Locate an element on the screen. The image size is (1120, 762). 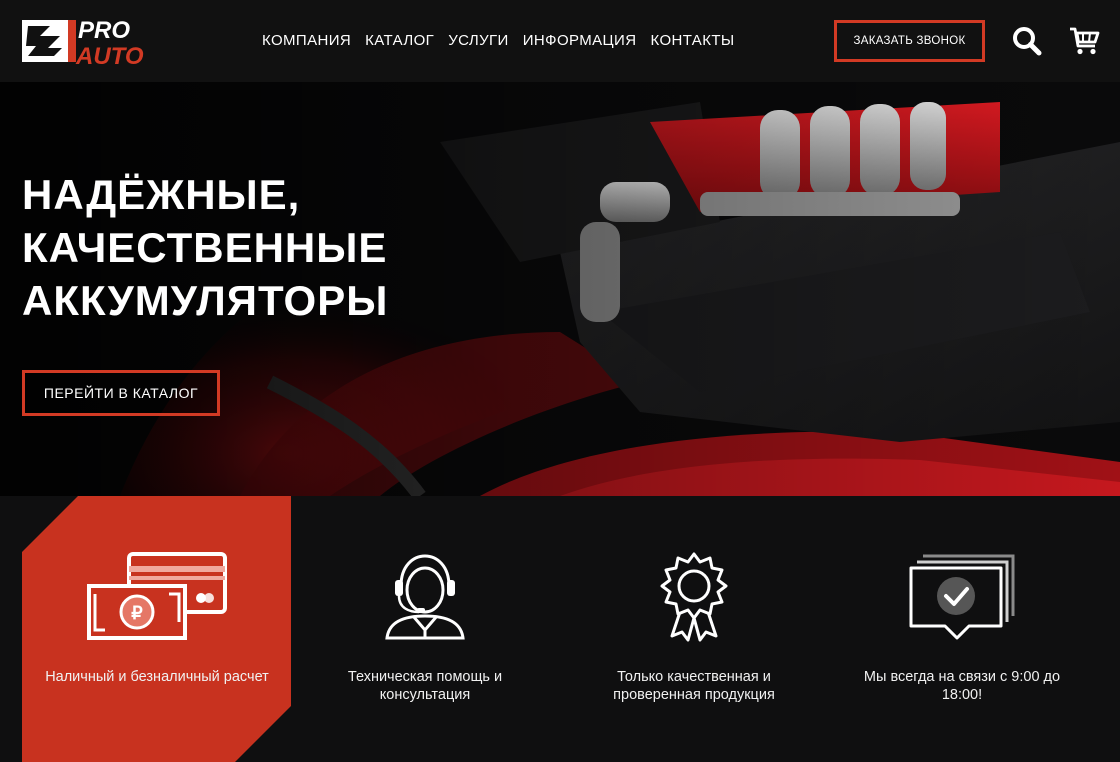
svg-text: AUTO is located at coordinates (109, 55).